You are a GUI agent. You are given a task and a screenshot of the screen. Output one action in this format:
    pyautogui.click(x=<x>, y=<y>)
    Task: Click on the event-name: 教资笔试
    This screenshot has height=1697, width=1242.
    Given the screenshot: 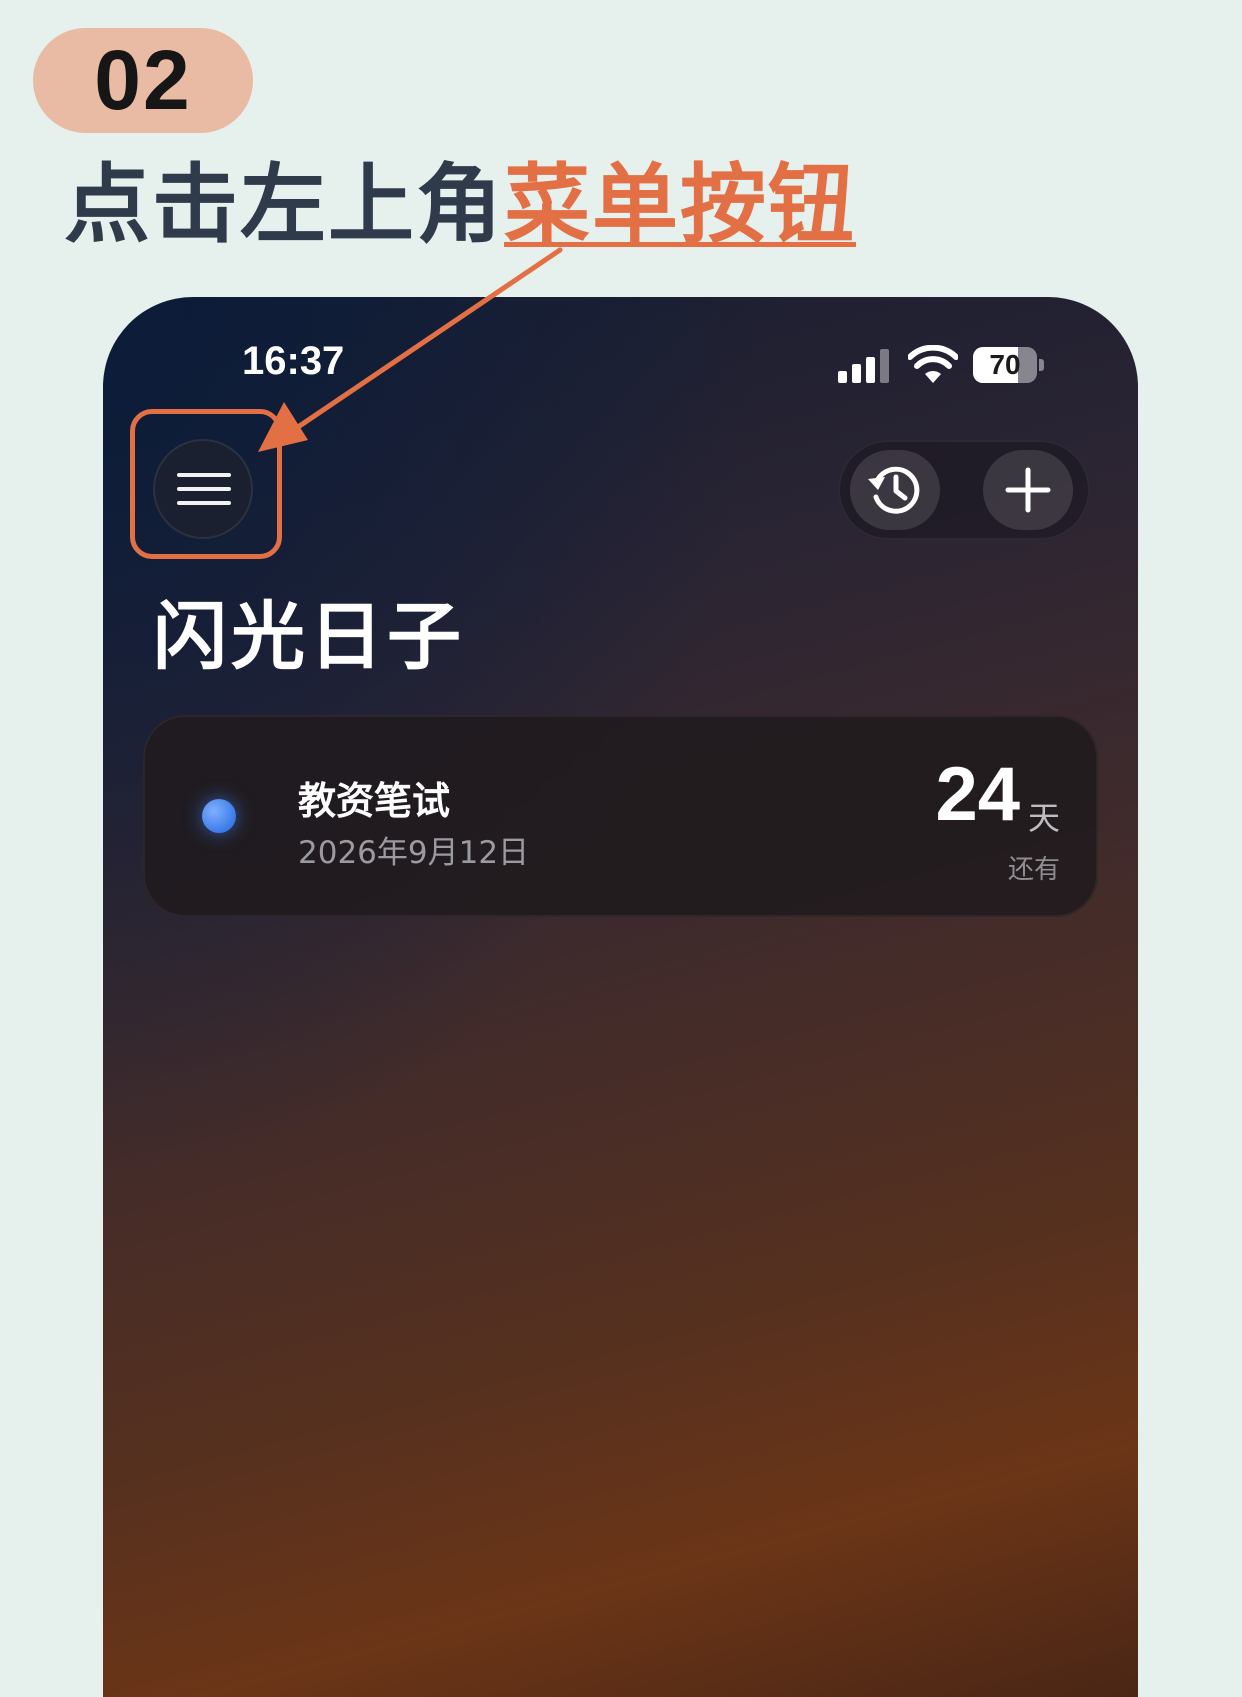 What is the action you would take?
    pyautogui.click(x=374, y=801)
    